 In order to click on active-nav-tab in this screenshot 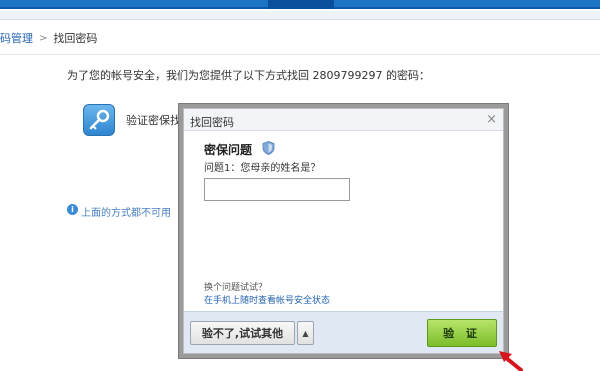, I will do `click(301, 4)`.